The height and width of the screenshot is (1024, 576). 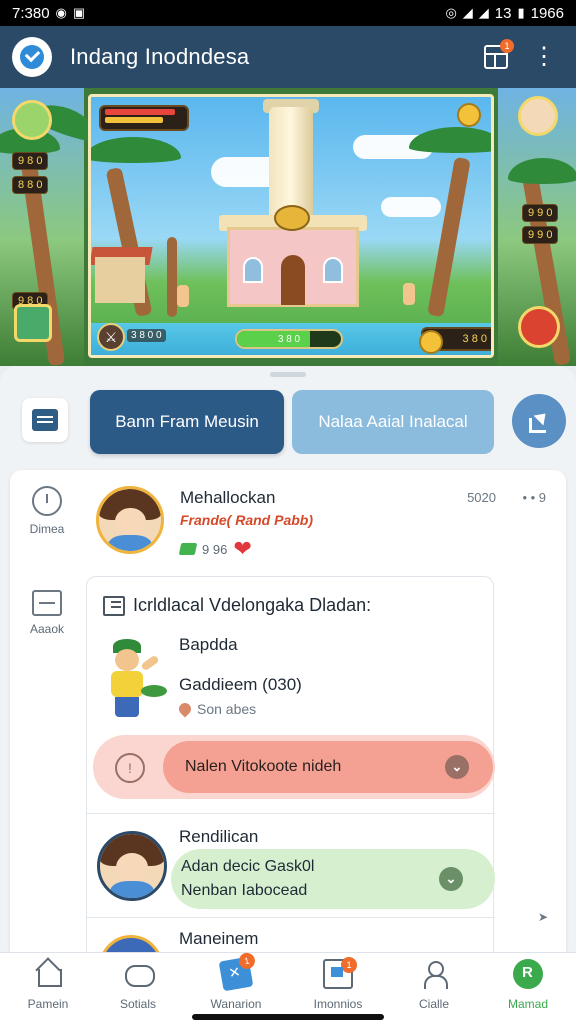 I want to click on app-badge-icon, so click(x=528, y=974).